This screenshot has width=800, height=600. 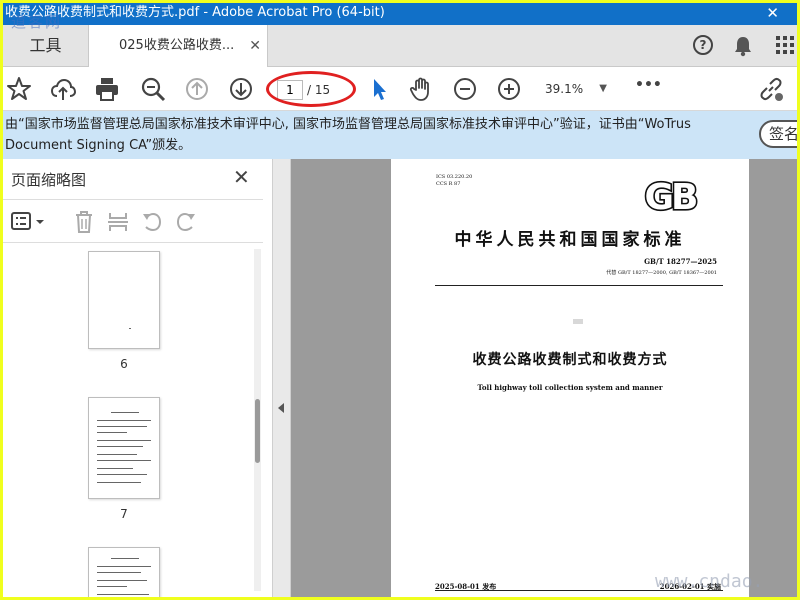 I want to click on arrow-down-icon, so click(x=241, y=89).